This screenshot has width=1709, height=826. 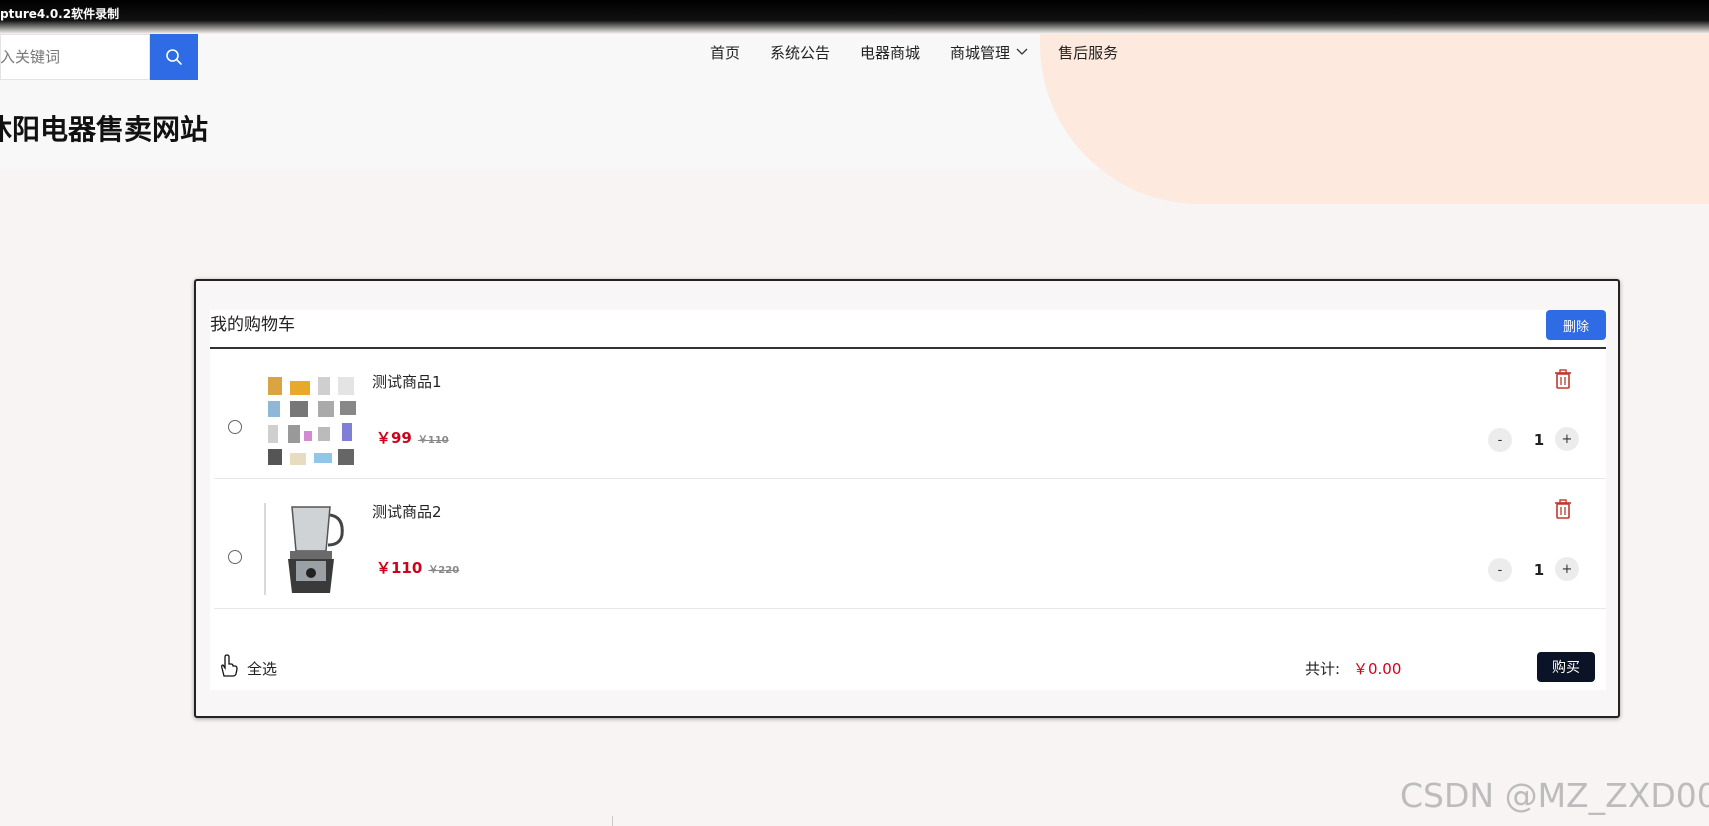 I want to click on item-name: 测试商品2, so click(x=407, y=511).